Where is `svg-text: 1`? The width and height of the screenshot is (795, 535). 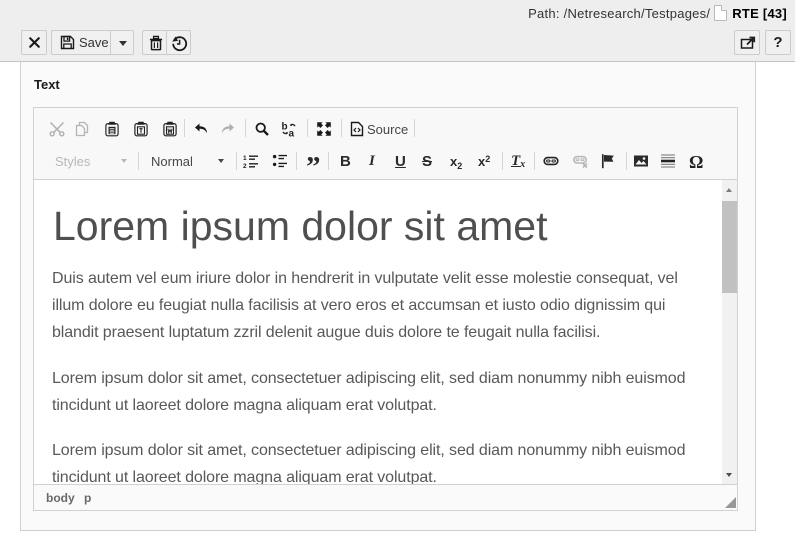
svg-text: 1 is located at coordinates (245, 158).